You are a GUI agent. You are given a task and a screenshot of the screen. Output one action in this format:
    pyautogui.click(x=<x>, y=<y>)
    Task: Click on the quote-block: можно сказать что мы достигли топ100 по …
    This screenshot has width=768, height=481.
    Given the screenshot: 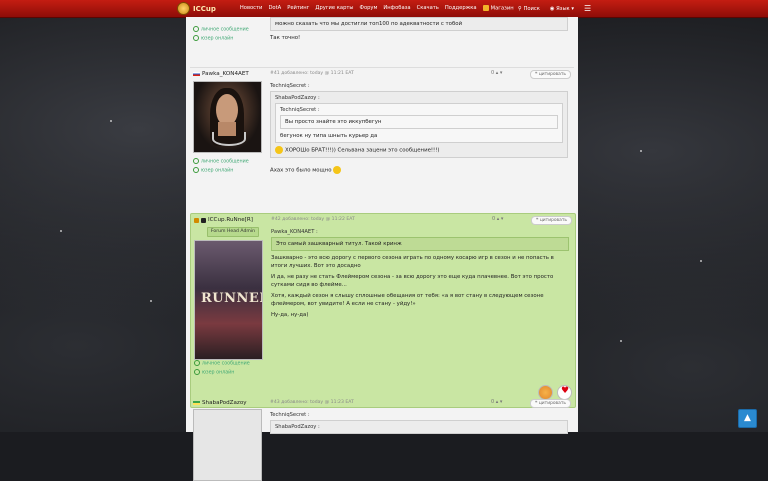 What is the action you would take?
    pyautogui.click(x=419, y=24)
    